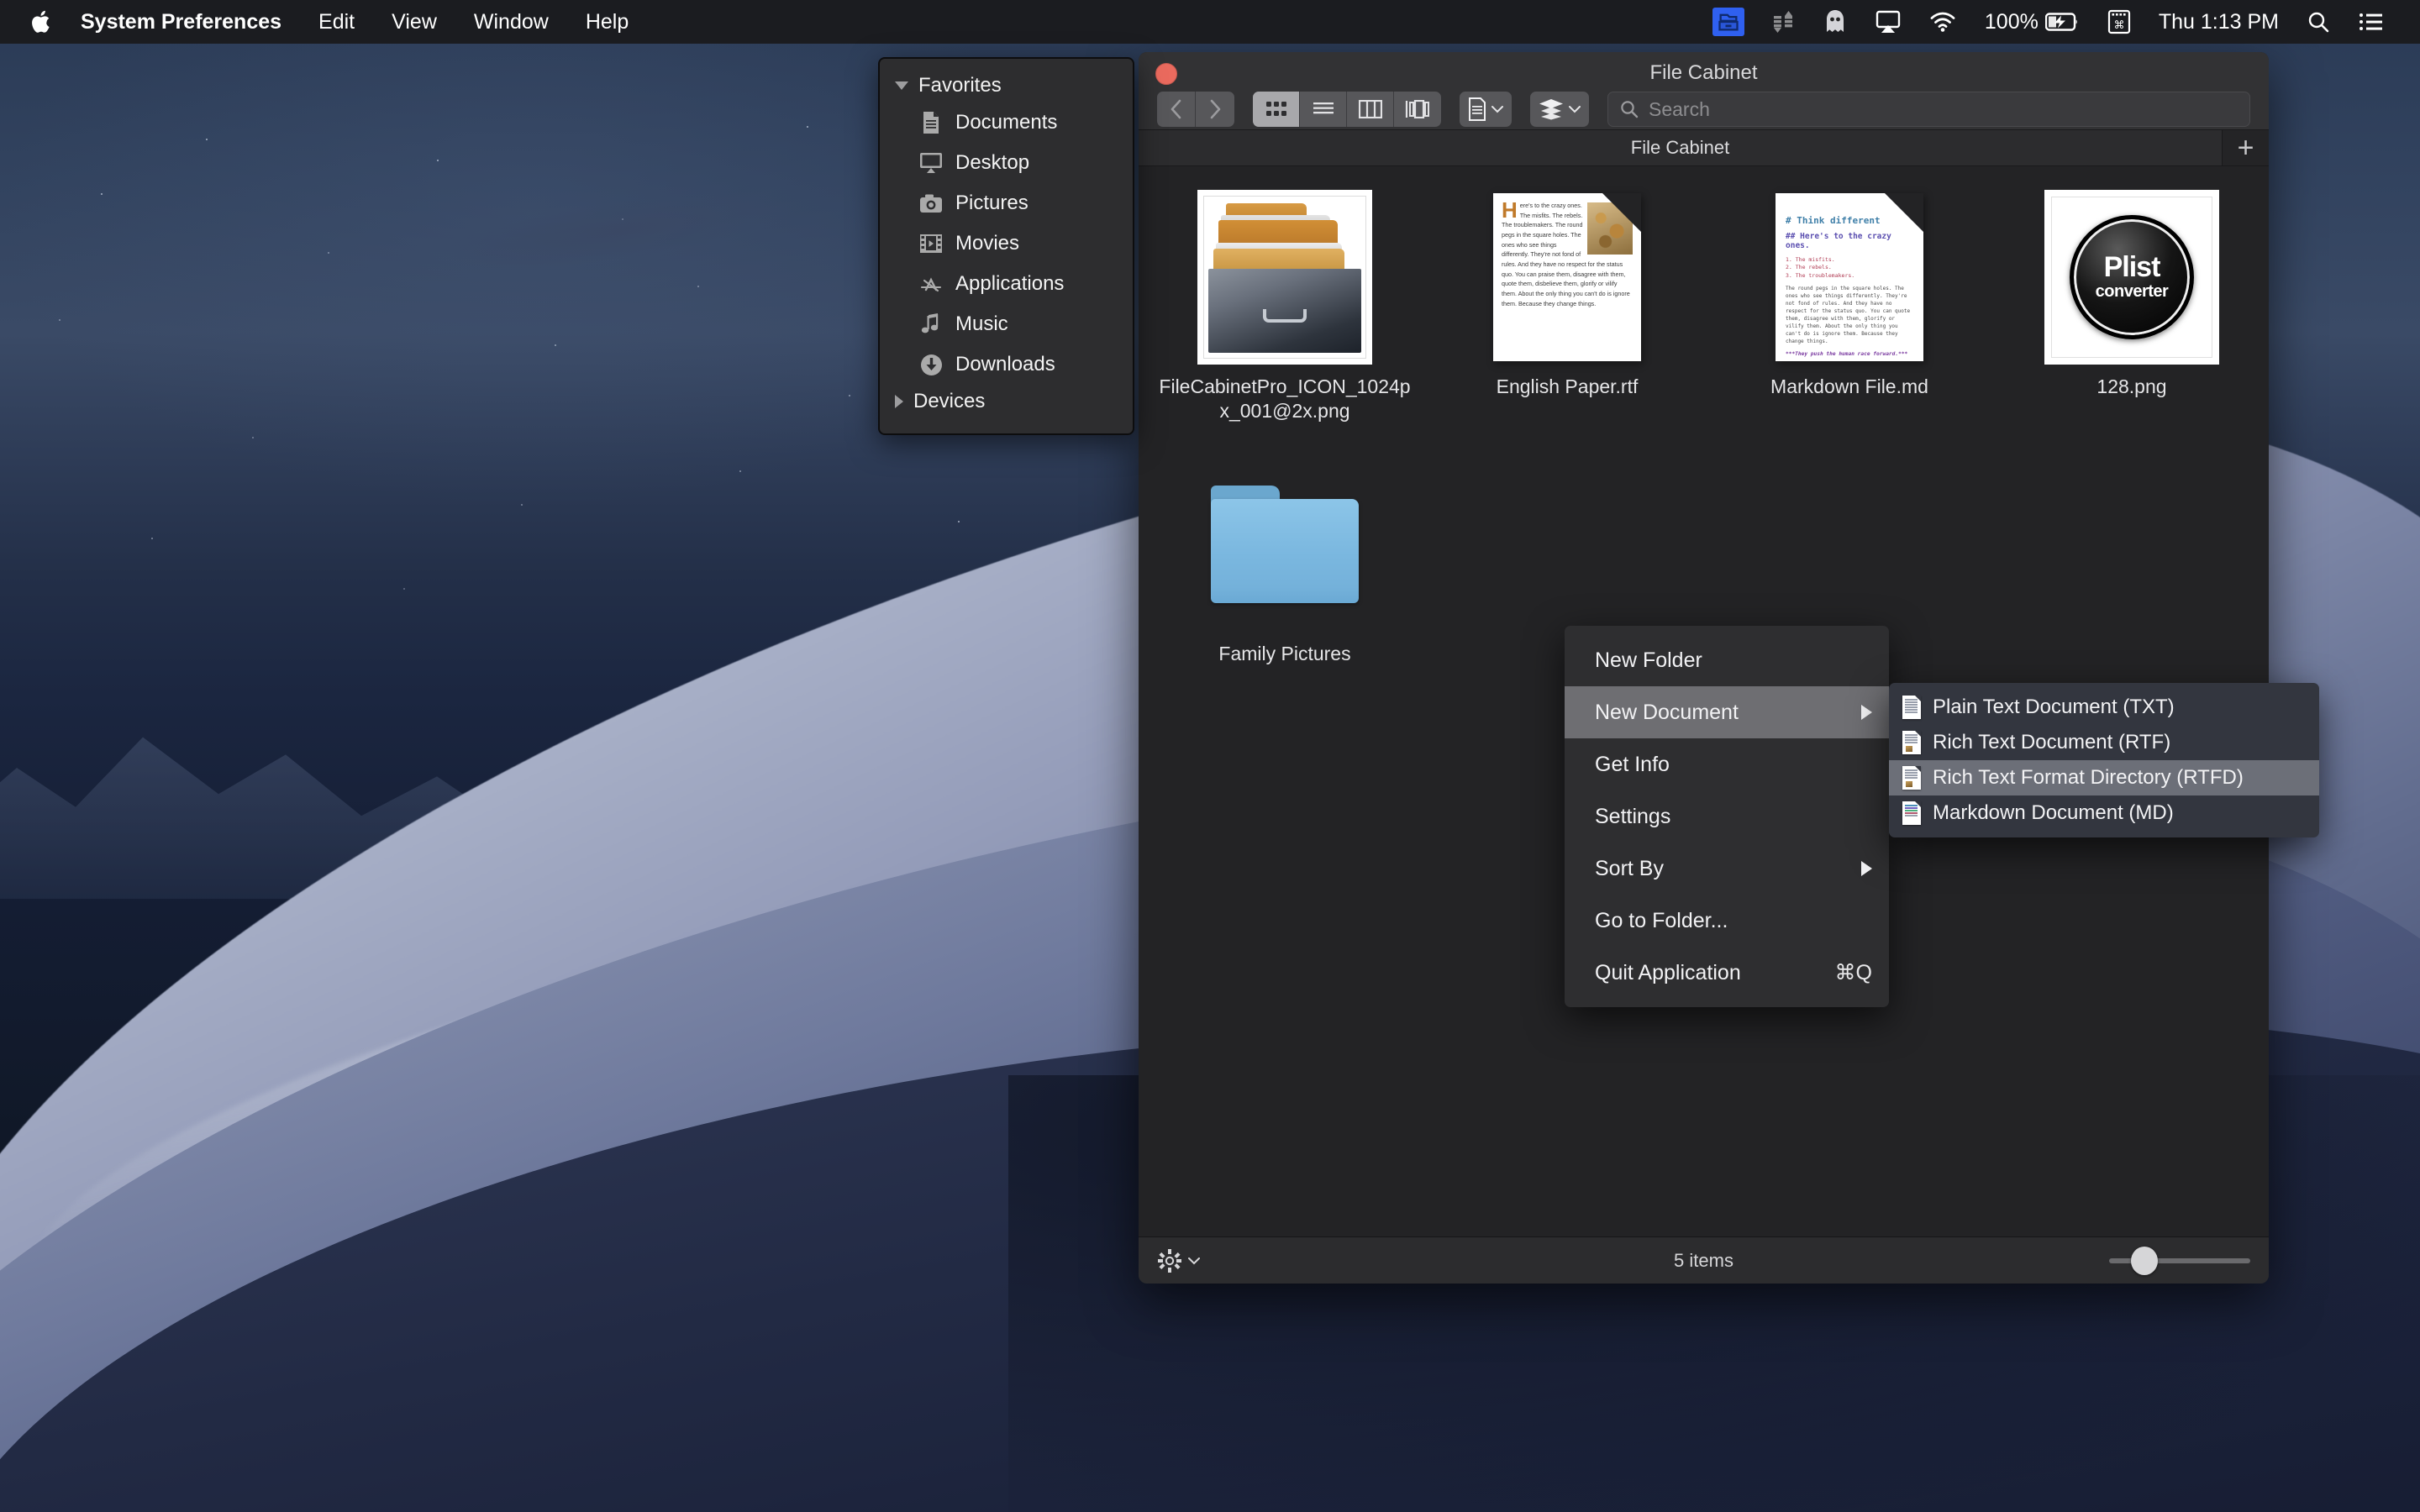 The width and height of the screenshot is (2420, 1512). What do you see at coordinates (1727, 764) in the screenshot?
I see `context-menu-item-get-info: Get Info` at bounding box center [1727, 764].